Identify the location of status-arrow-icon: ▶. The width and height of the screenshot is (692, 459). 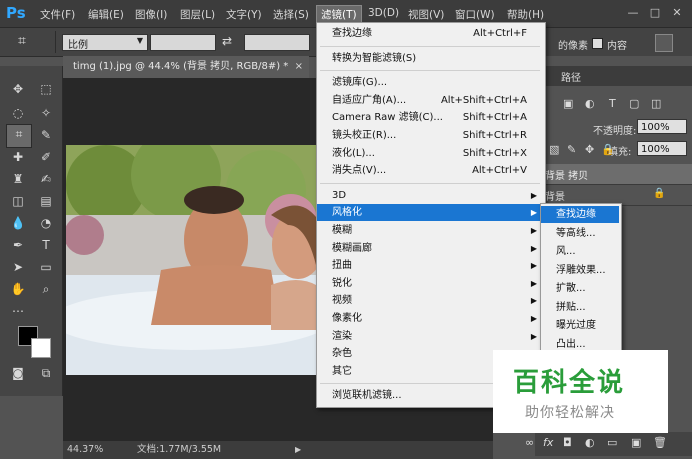
(298, 450).